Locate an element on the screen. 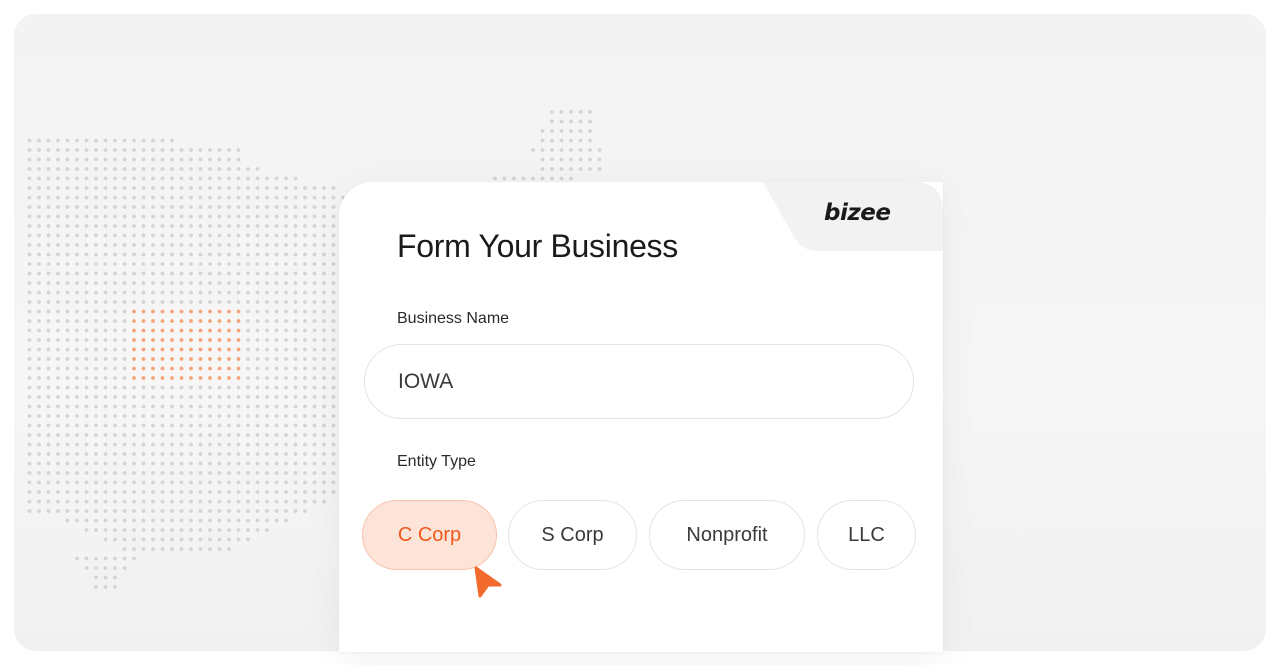 This screenshot has width=1280, height=665. entity-option-llc: LLC is located at coordinates (866, 535).